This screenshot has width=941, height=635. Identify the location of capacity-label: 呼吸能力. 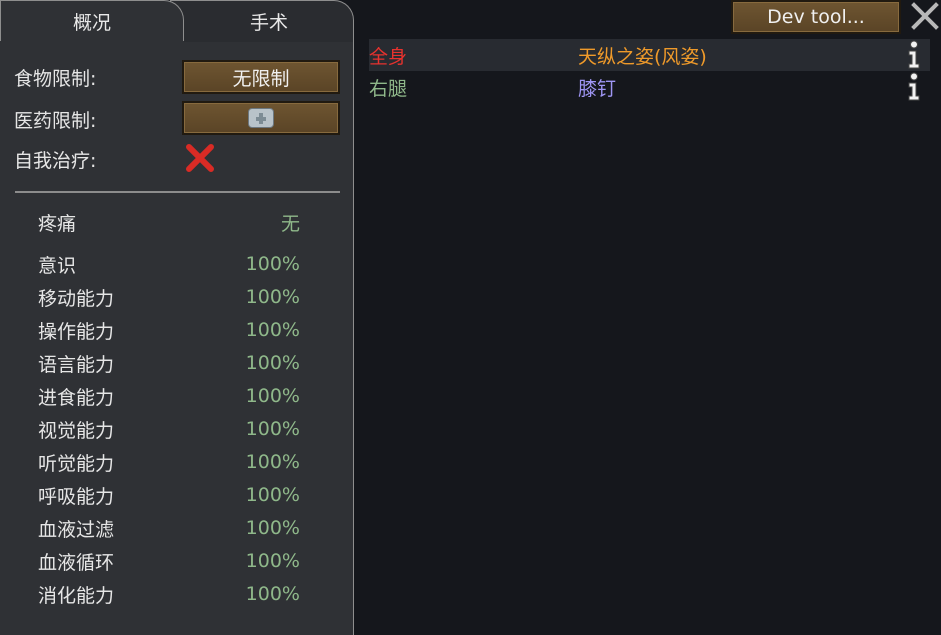
(76, 496).